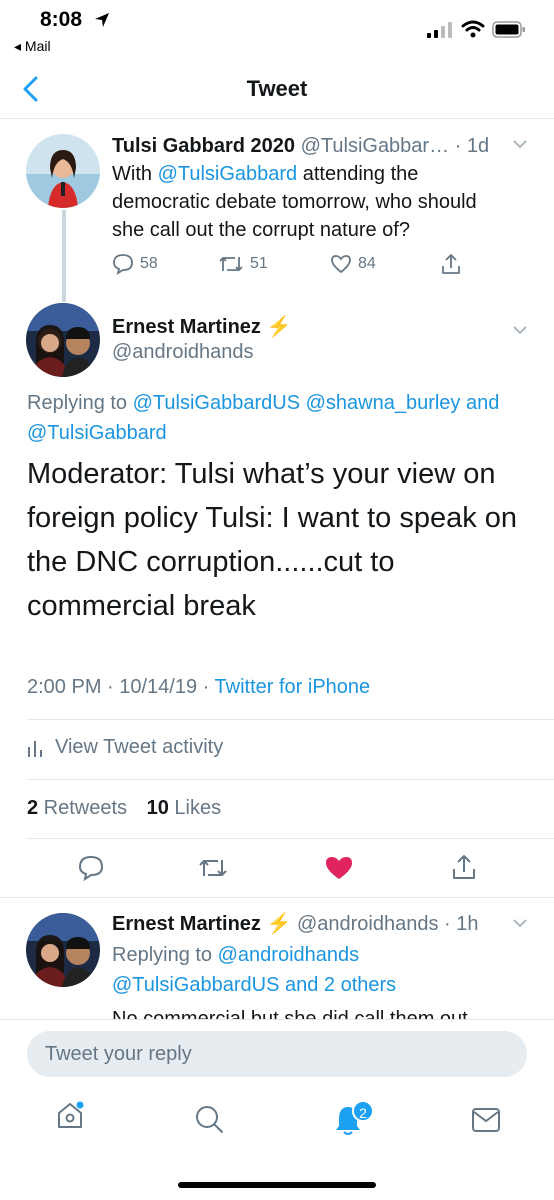 This screenshot has width=554, height=1200. I want to click on home-icon, so click(70, 1115).